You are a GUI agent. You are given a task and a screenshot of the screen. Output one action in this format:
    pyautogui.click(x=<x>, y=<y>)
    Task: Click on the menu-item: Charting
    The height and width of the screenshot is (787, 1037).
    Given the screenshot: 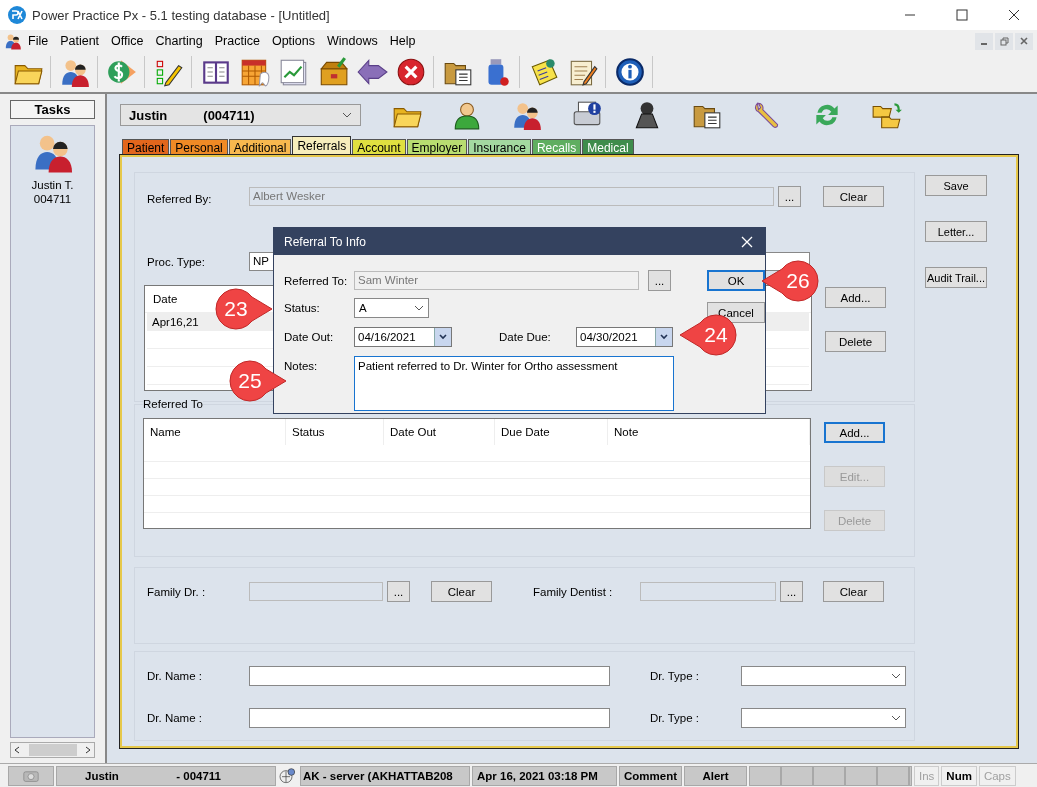 What is the action you would take?
    pyautogui.click(x=179, y=41)
    